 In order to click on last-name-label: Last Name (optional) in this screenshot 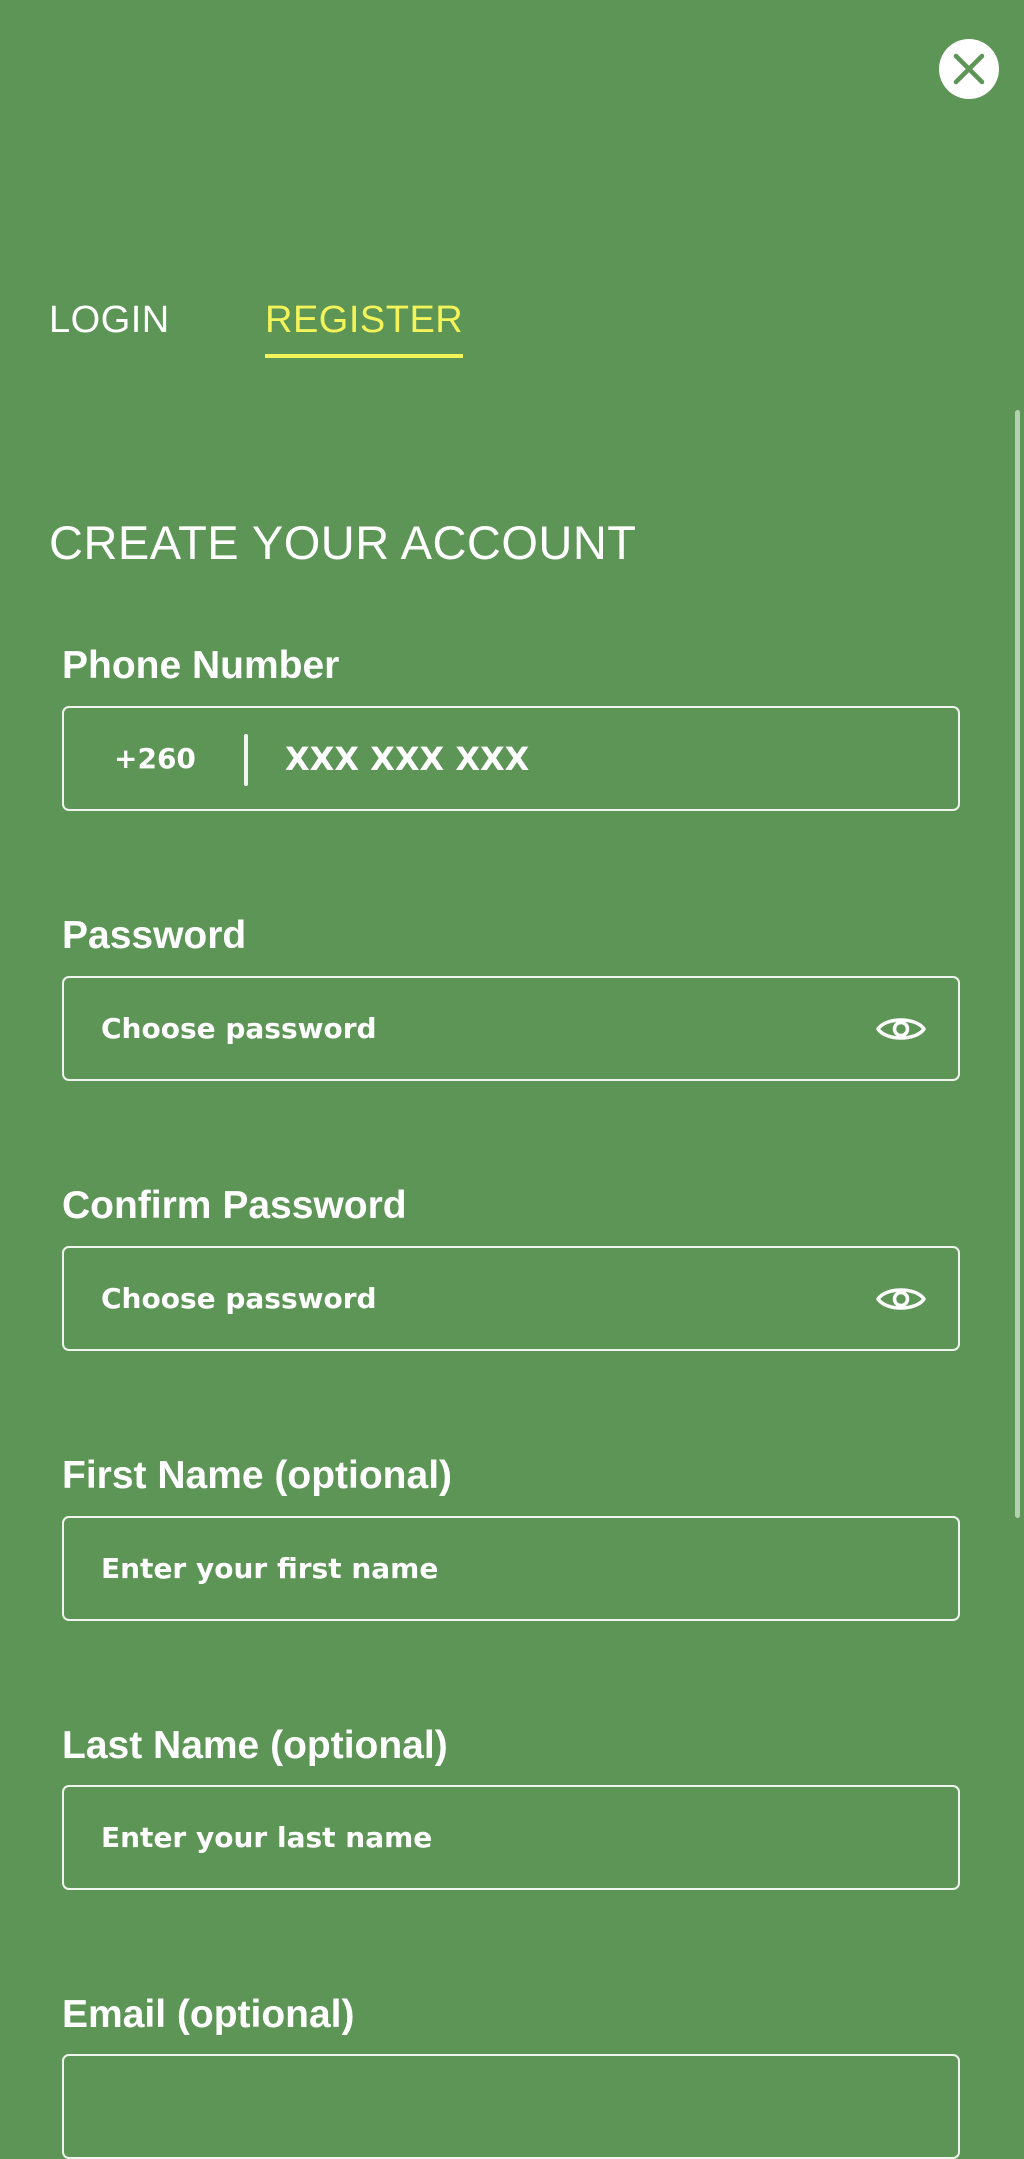, I will do `click(255, 1745)`.